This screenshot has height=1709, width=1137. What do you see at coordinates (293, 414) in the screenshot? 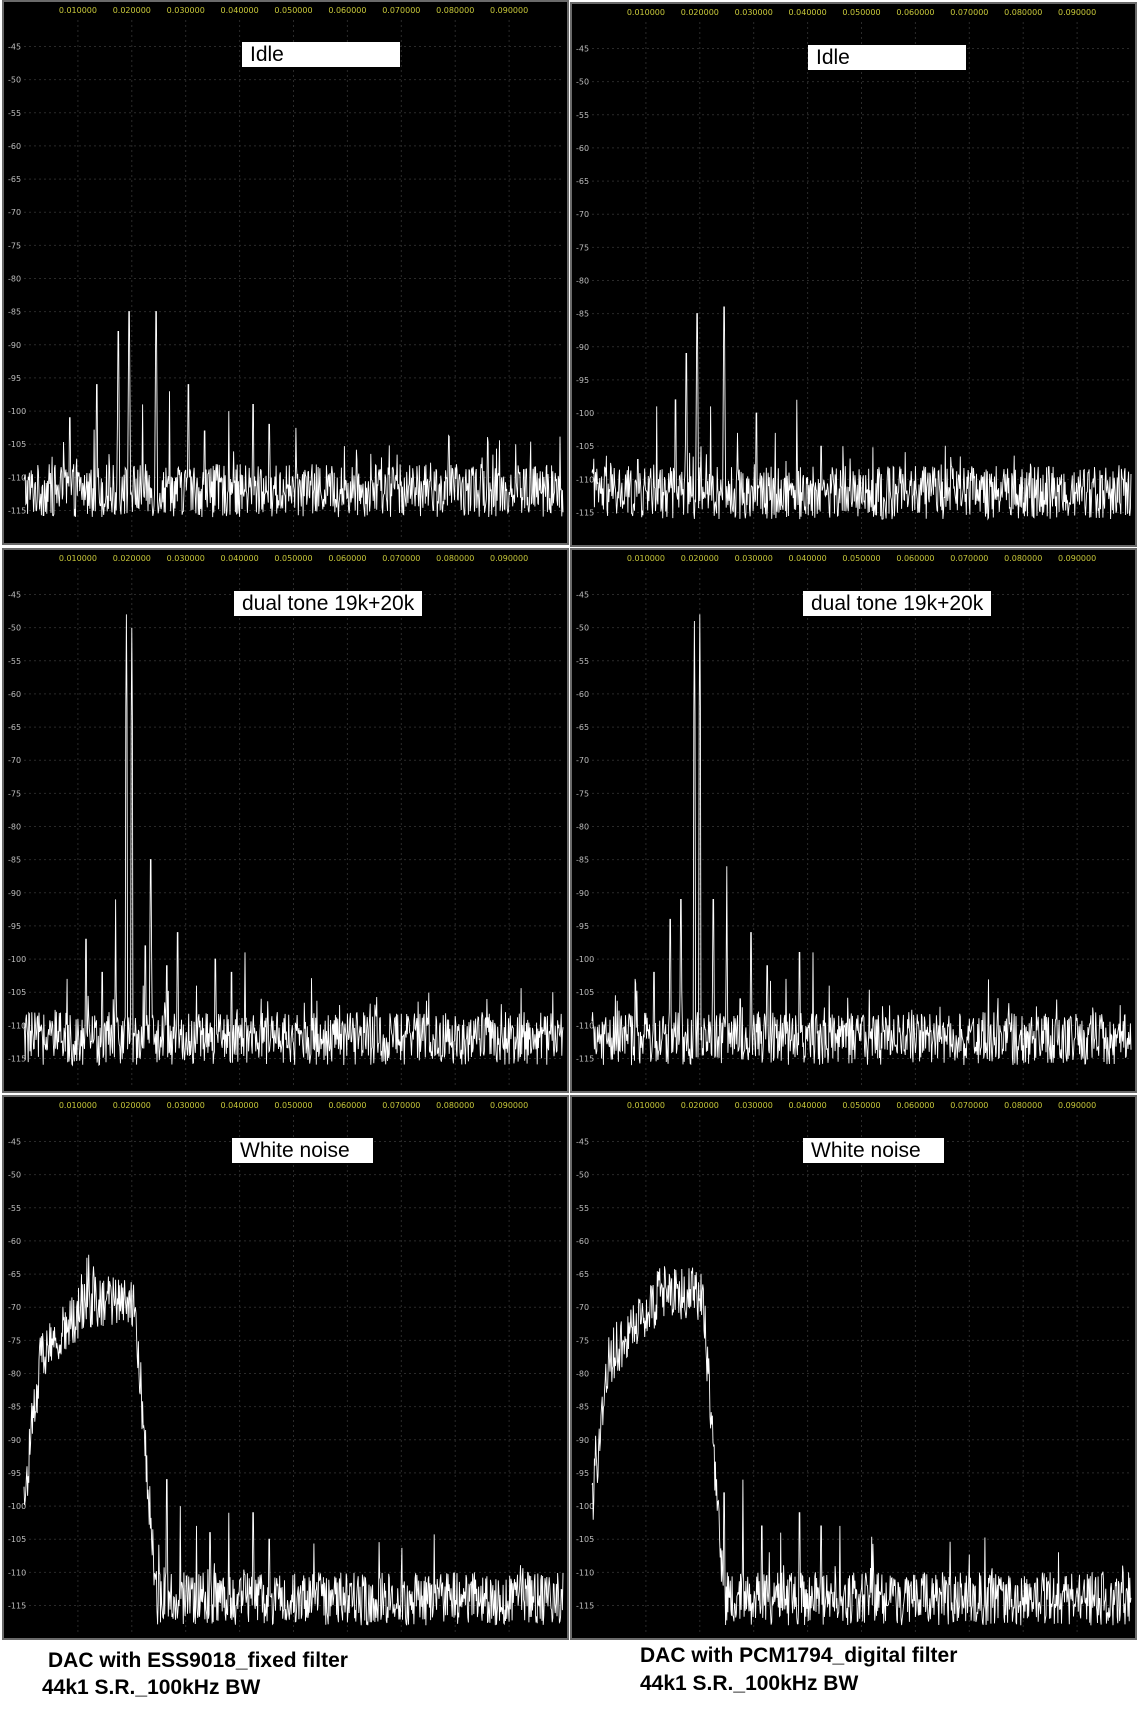
I see `spectrum-trace` at bounding box center [293, 414].